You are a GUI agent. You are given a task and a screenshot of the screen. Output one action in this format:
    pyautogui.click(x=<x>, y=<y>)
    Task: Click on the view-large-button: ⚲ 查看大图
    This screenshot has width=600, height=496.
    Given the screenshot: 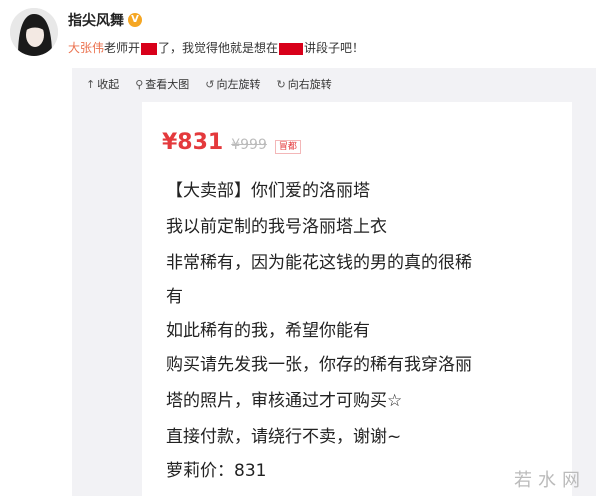 What is the action you would take?
    pyautogui.click(x=162, y=84)
    